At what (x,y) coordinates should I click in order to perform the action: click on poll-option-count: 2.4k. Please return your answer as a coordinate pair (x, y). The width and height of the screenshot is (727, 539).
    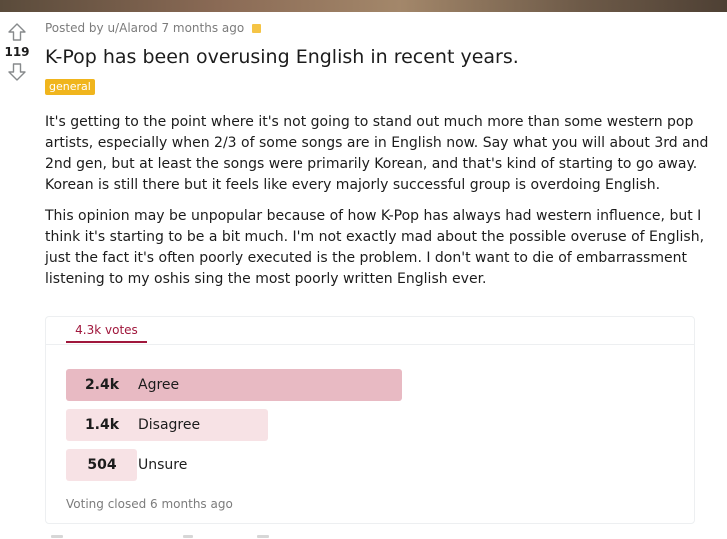
    Looking at the image, I should click on (102, 385).